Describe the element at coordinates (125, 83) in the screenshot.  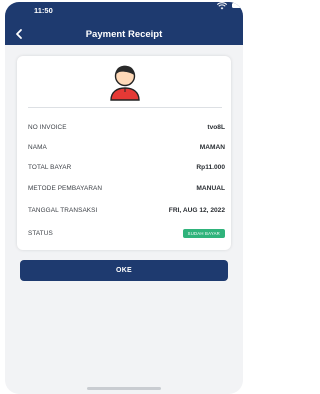
I see `user-avatar-icon` at that location.